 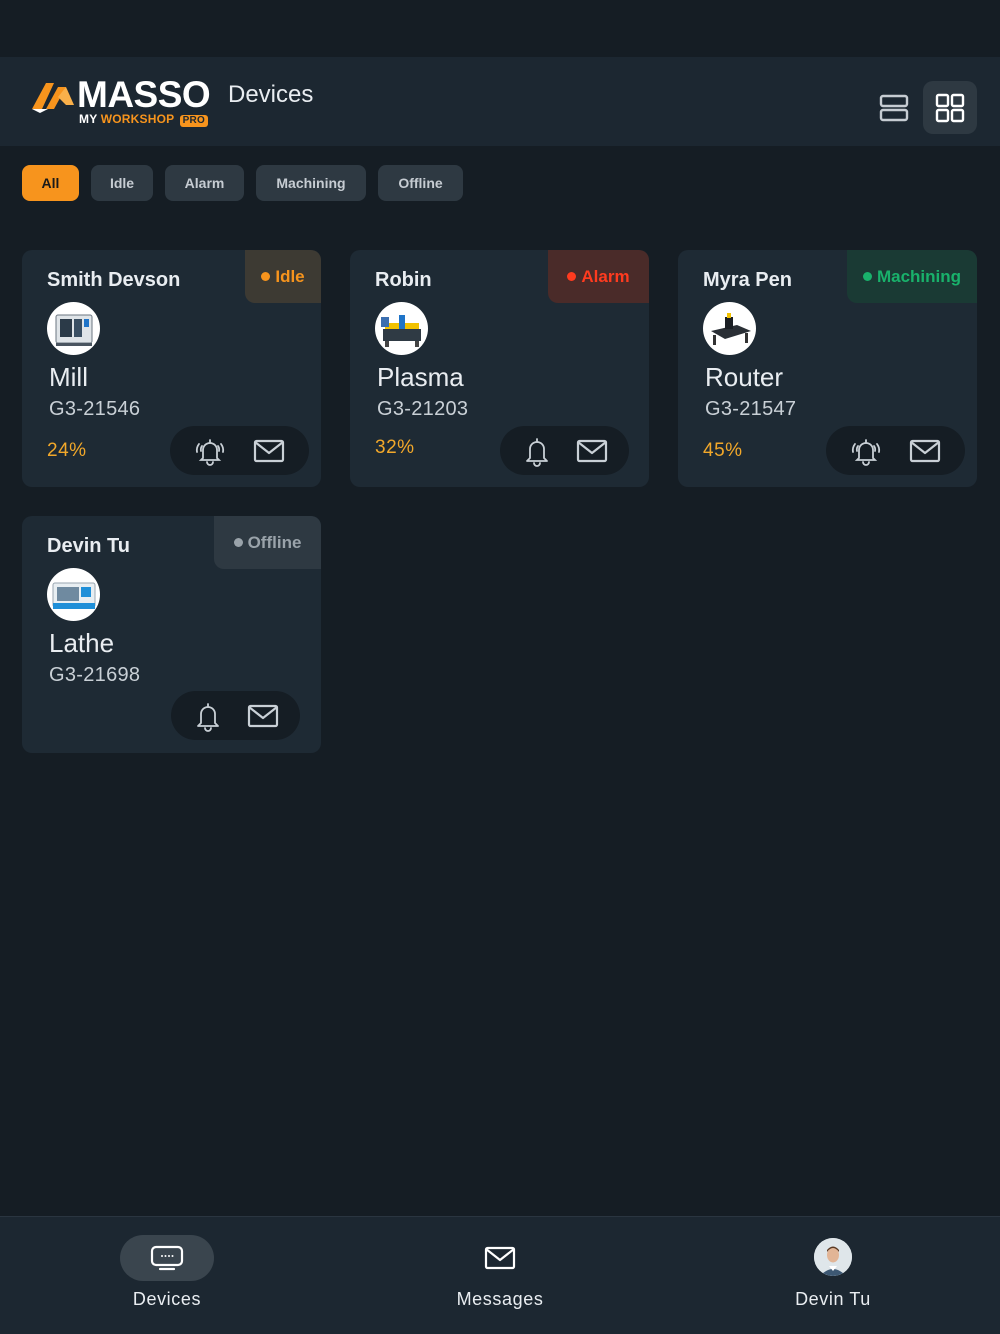 I want to click on user-portrait-icon, so click(x=833, y=1257).